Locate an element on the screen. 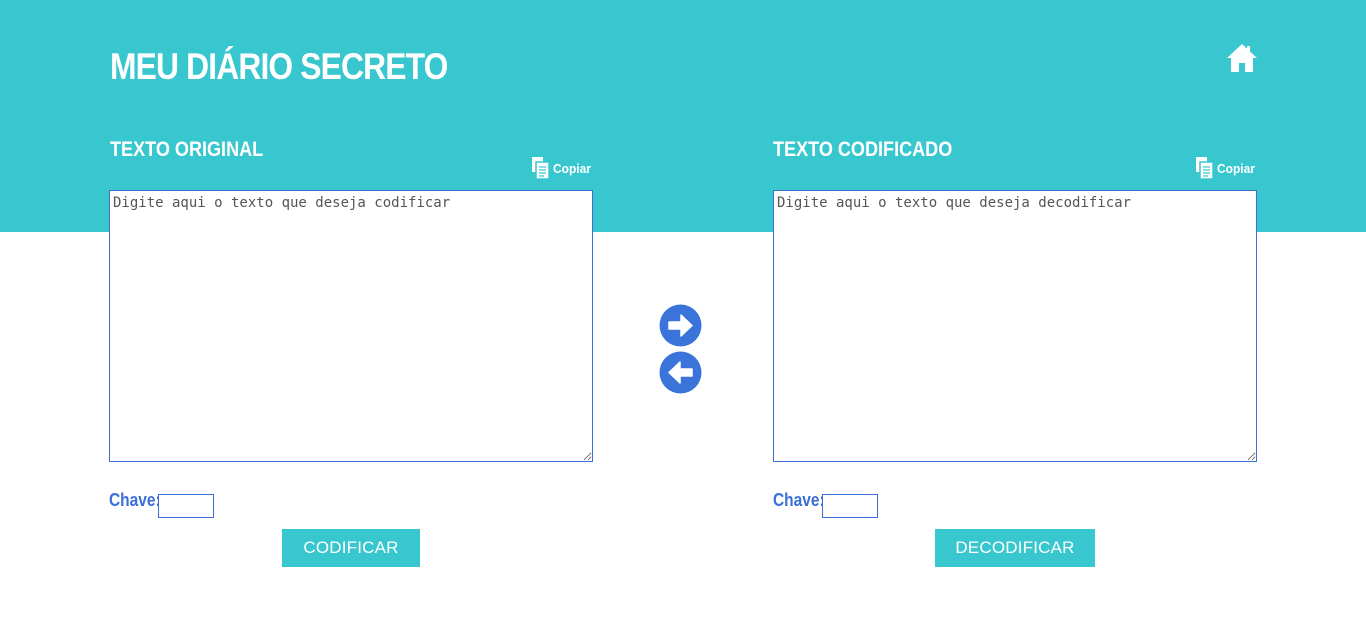 Image resolution: width=1366 pixels, height=625 pixels. copy-encoded-button: Copiar is located at coordinates (1226, 168).